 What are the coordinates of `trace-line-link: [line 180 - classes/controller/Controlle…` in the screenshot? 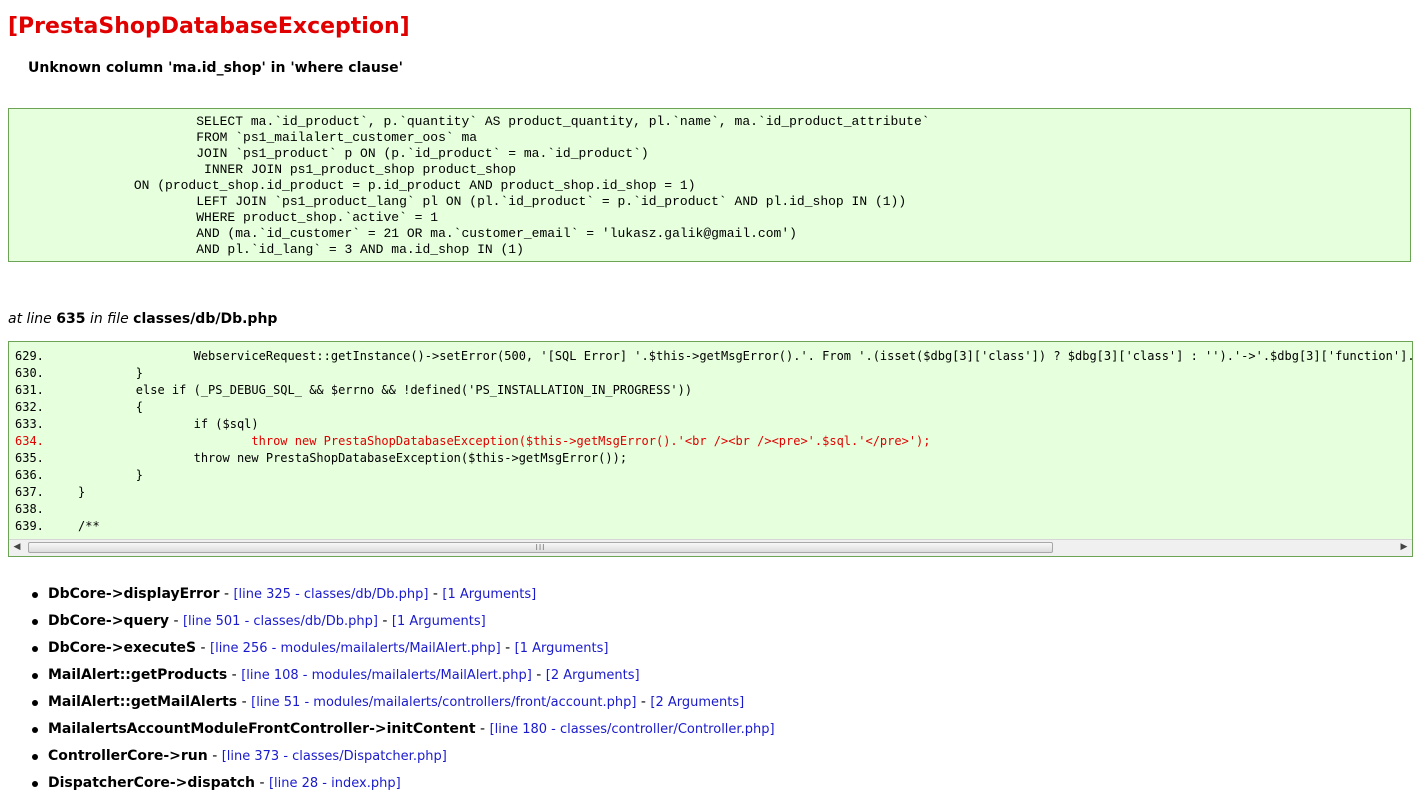 It's located at (632, 729).